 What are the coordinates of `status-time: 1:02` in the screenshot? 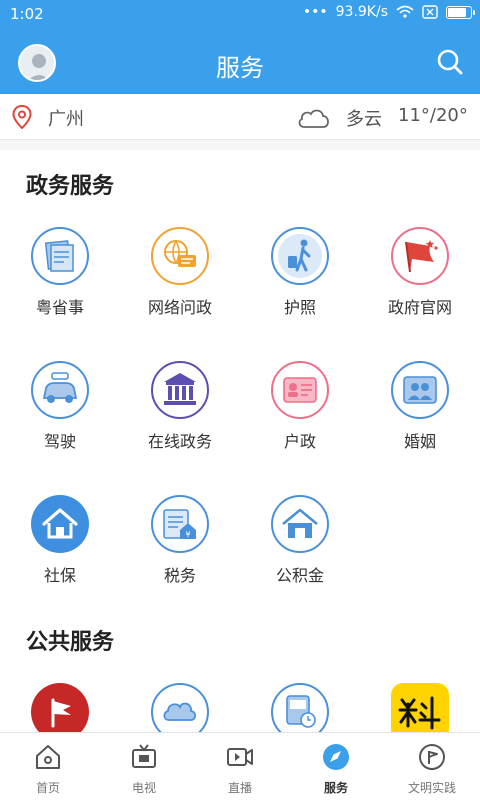 It's located at (27, 14).